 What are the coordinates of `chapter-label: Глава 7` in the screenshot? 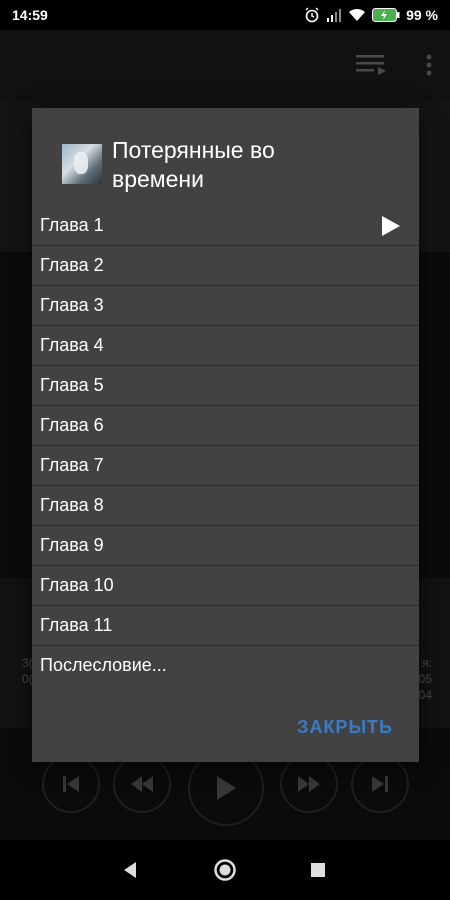 It's located at (72, 465).